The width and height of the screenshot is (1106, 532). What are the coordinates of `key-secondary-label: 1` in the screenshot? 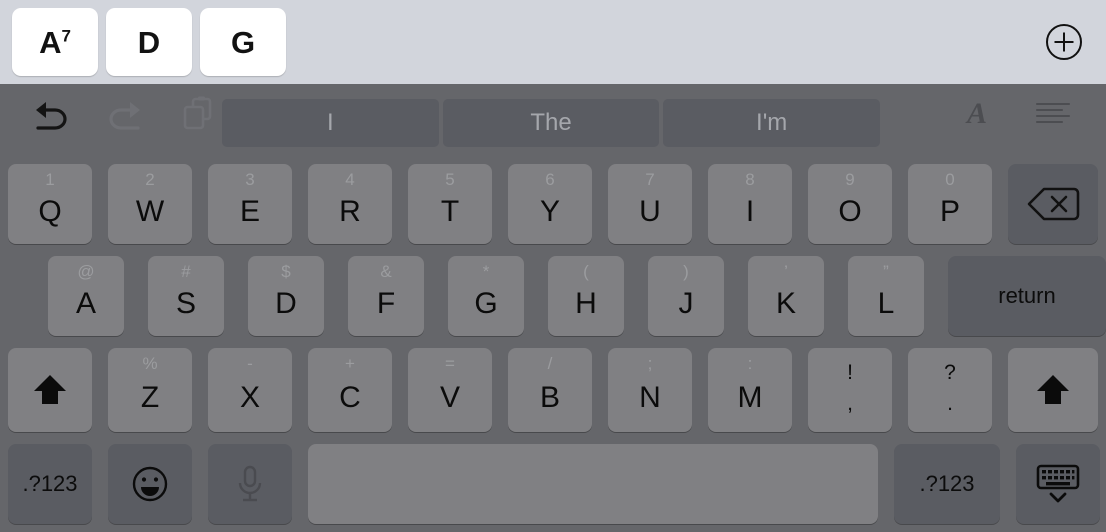 It's located at (50, 179).